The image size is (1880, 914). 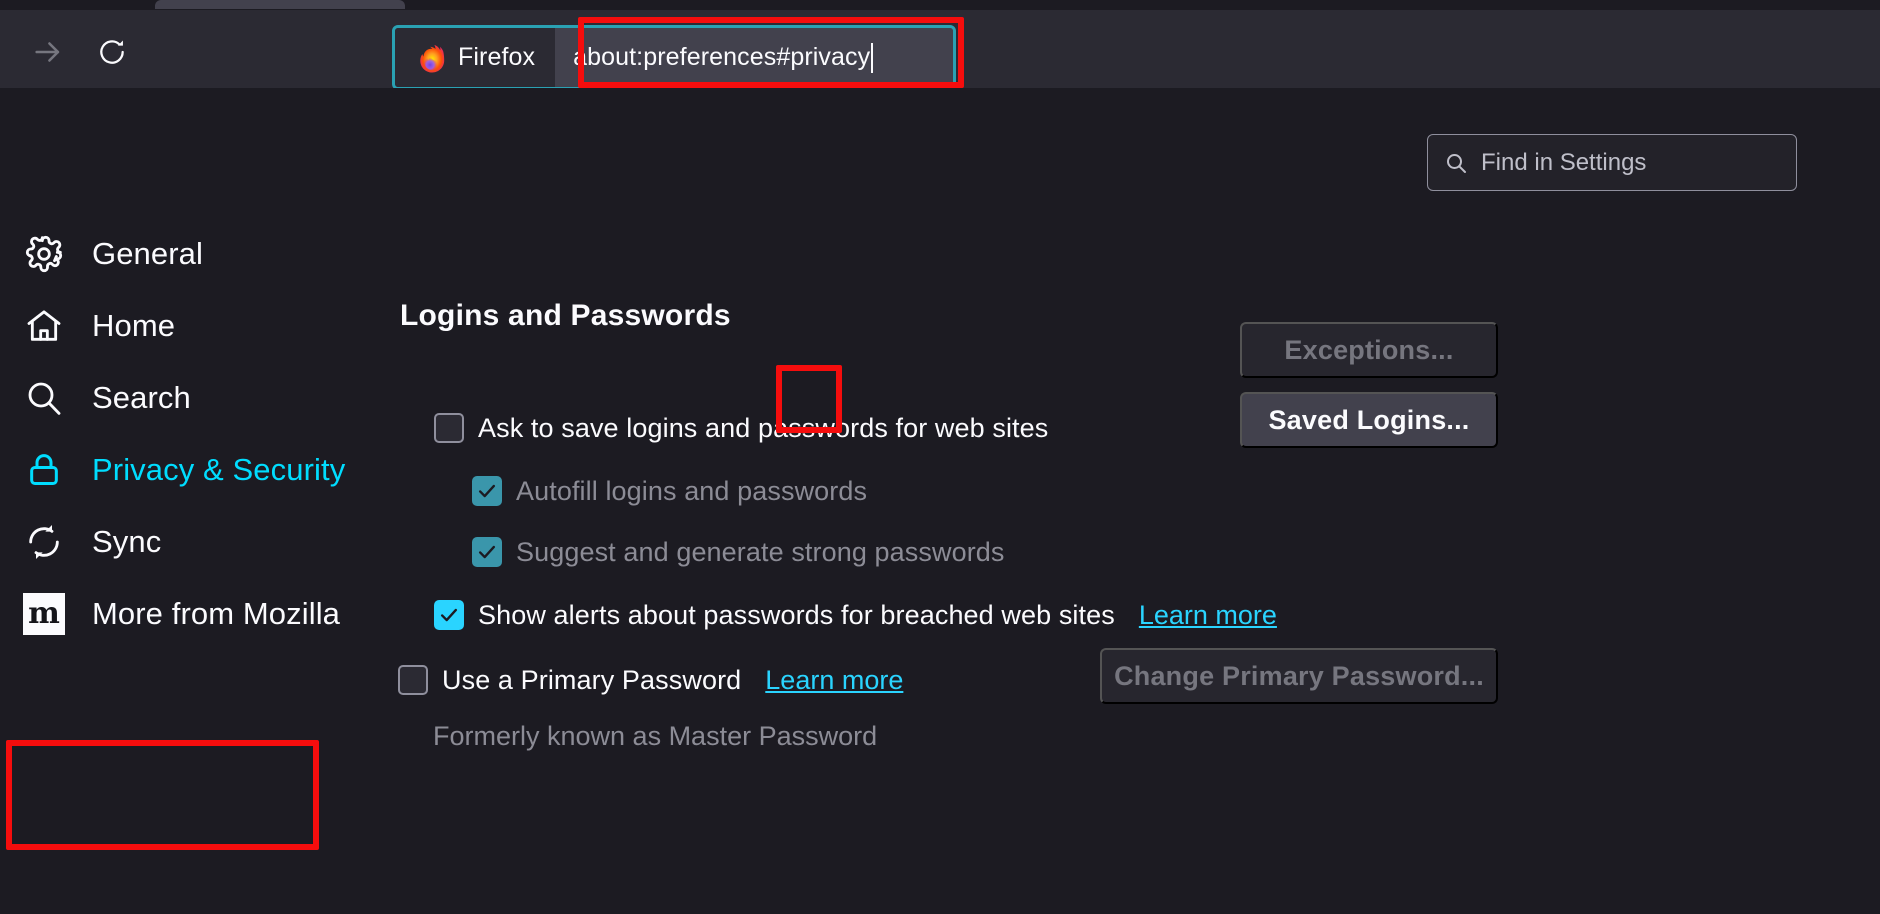 What do you see at coordinates (760, 551) in the screenshot?
I see `pref-label: Suggest and generate strong passwords` at bounding box center [760, 551].